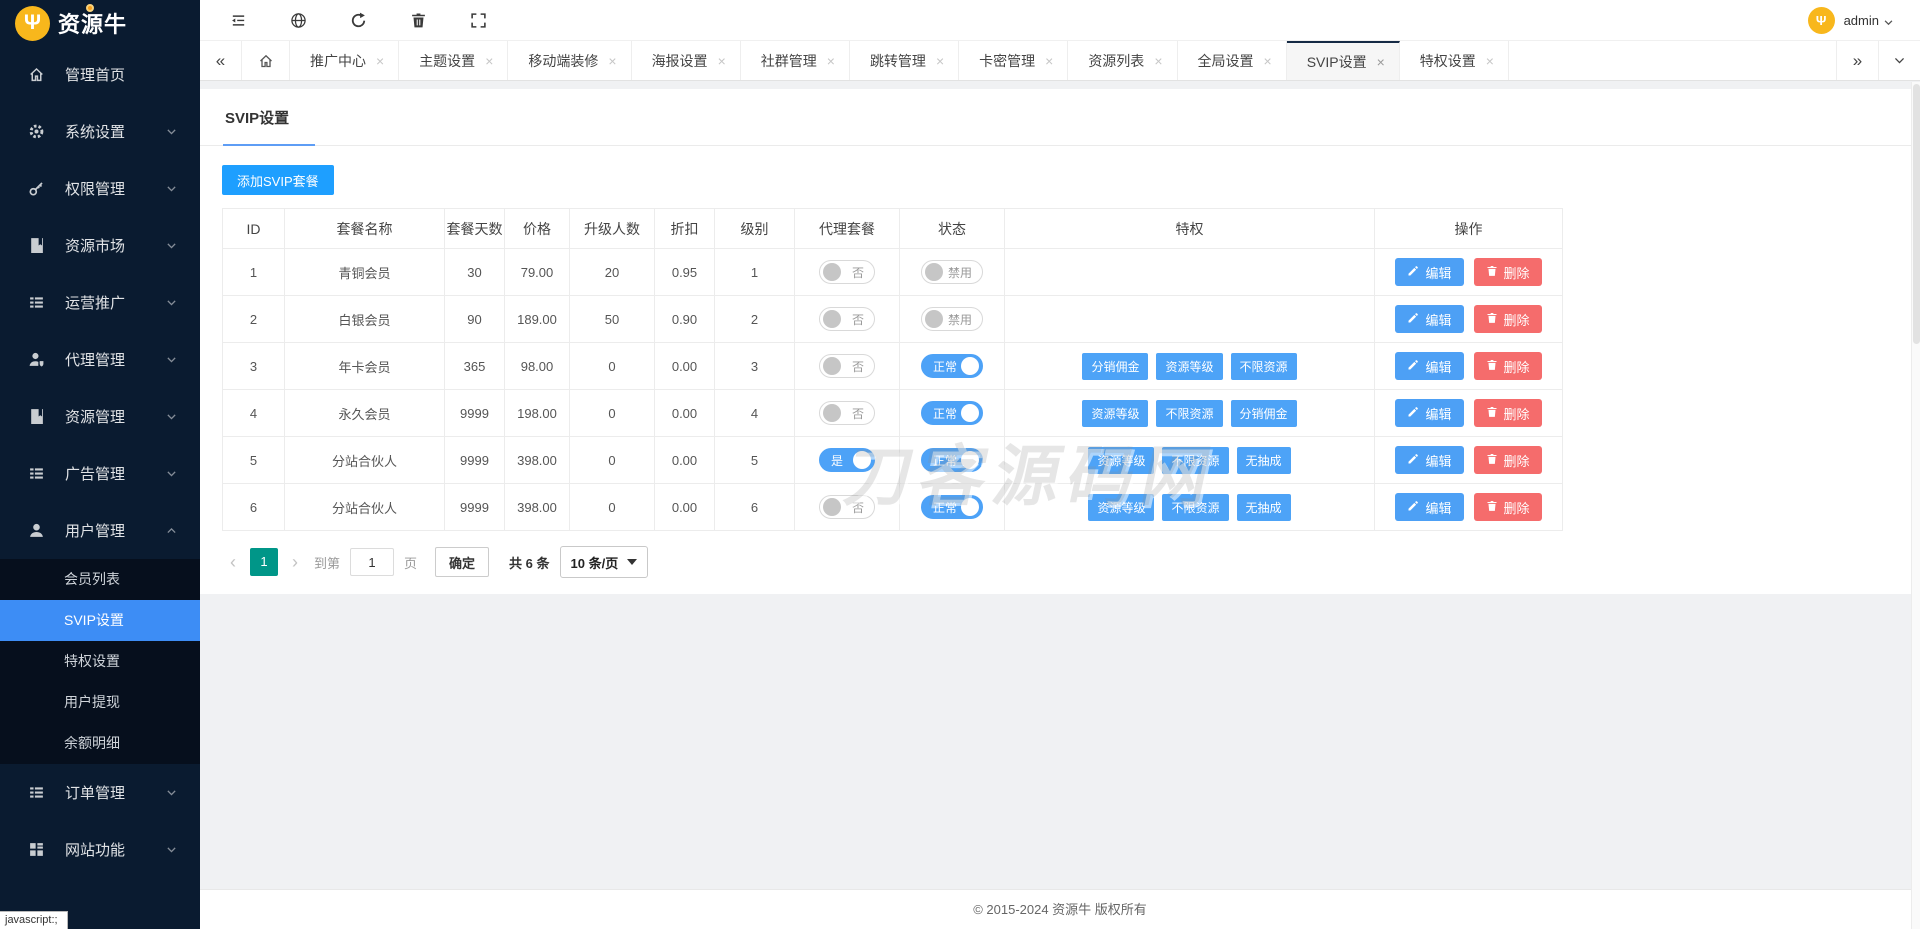 The width and height of the screenshot is (1920, 929). Describe the element at coordinates (1916, 214) in the screenshot. I see `scrollbar-thumb` at that location.